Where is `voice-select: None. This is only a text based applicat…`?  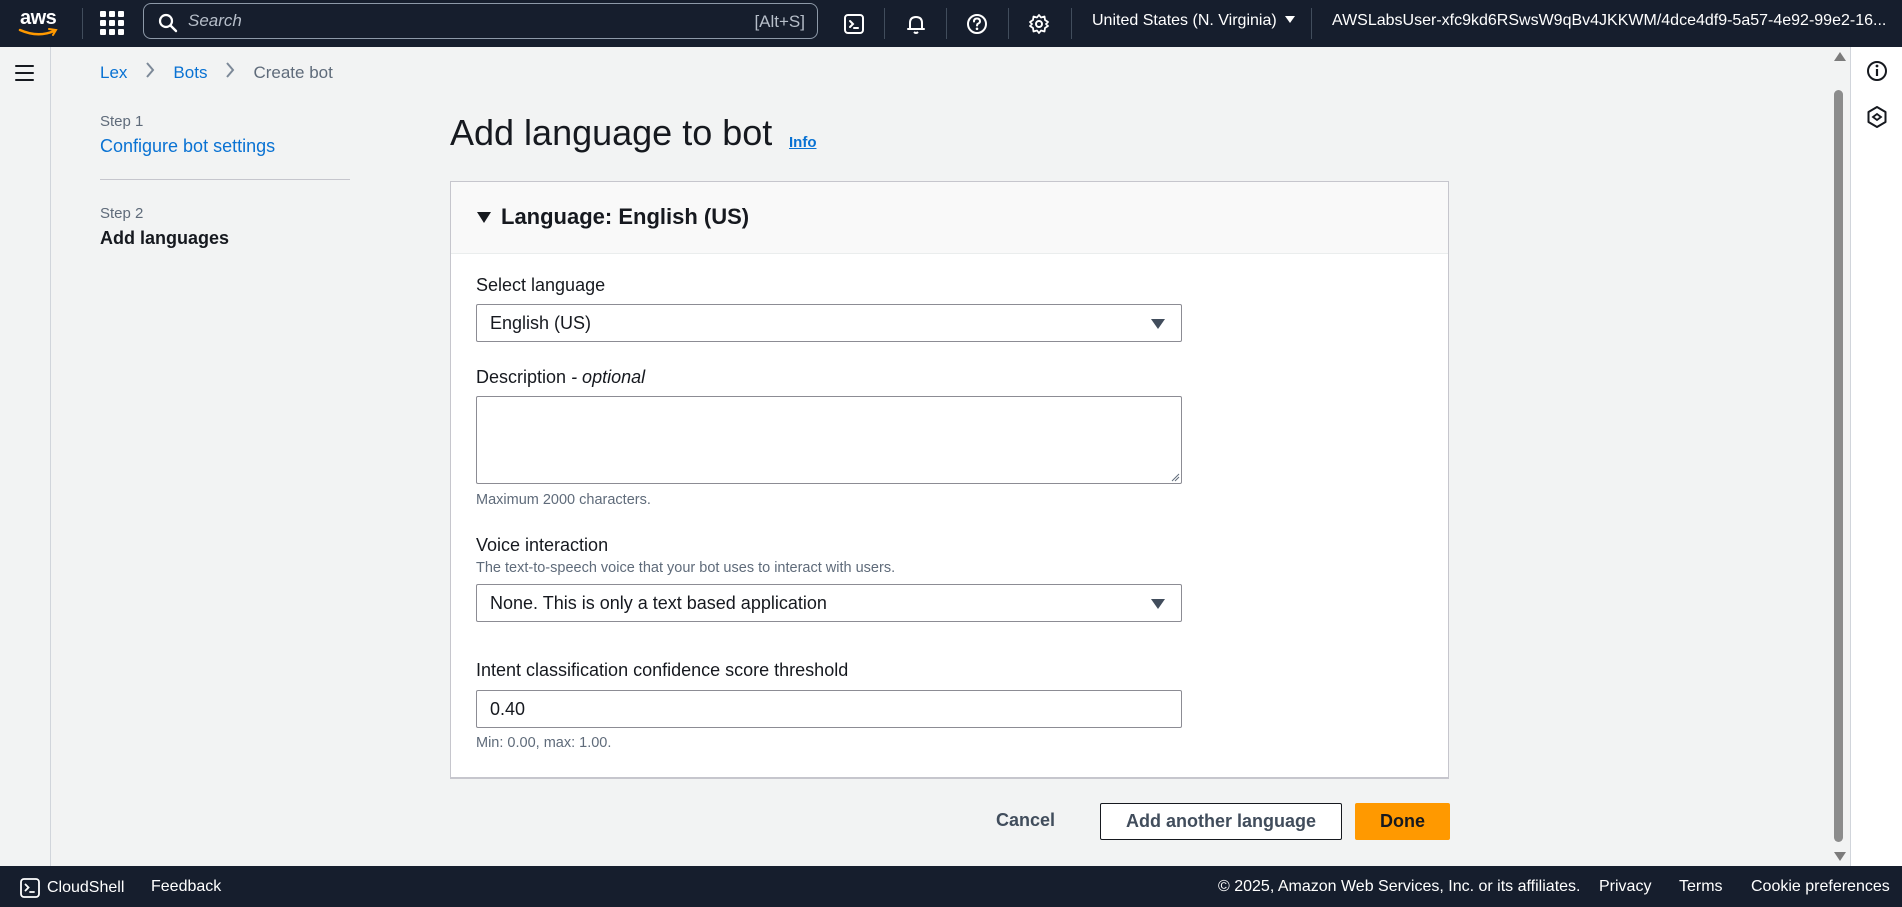
voice-select: None. This is only a text based applicat… is located at coordinates (829, 603).